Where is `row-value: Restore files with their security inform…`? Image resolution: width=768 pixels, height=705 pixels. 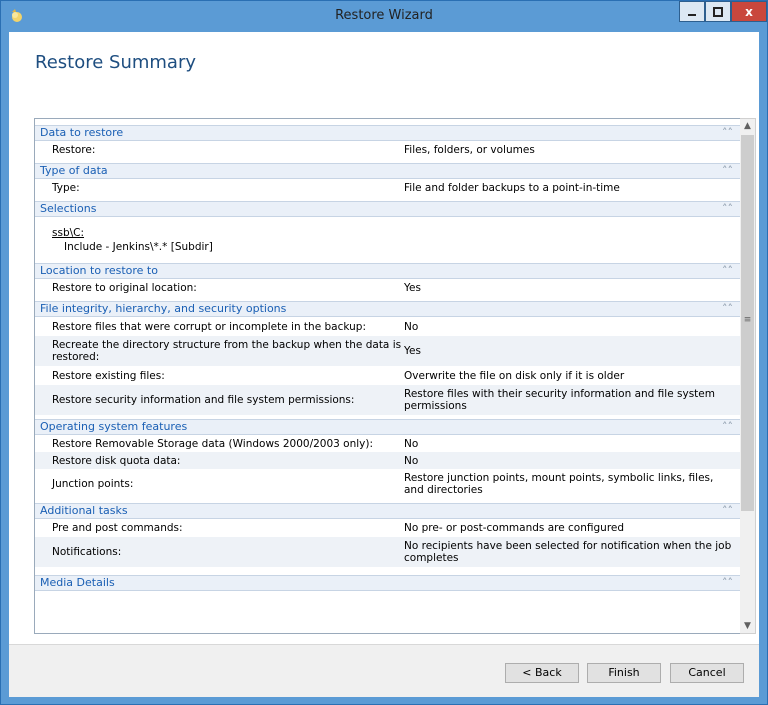
row-value: Restore files with their security inform… is located at coordinates (559, 400).